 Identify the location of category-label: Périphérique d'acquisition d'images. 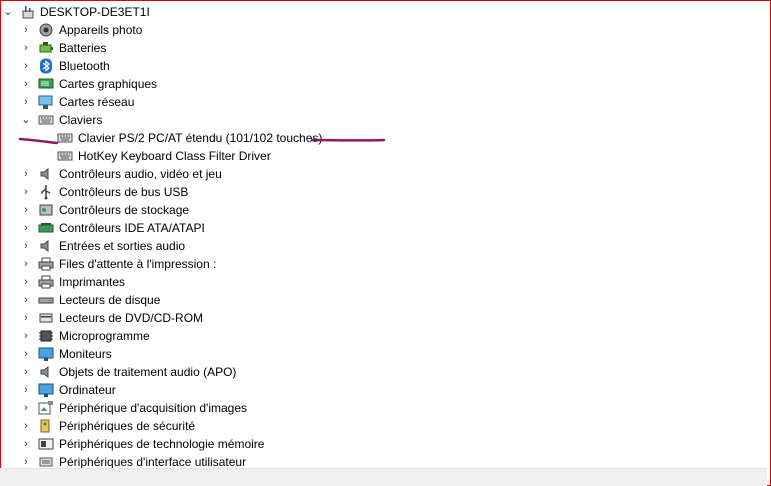
(153, 408).